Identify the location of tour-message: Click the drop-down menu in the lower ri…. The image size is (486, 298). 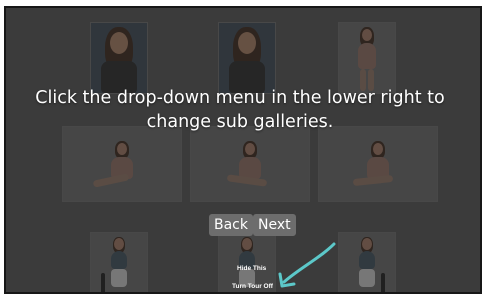
(240, 110).